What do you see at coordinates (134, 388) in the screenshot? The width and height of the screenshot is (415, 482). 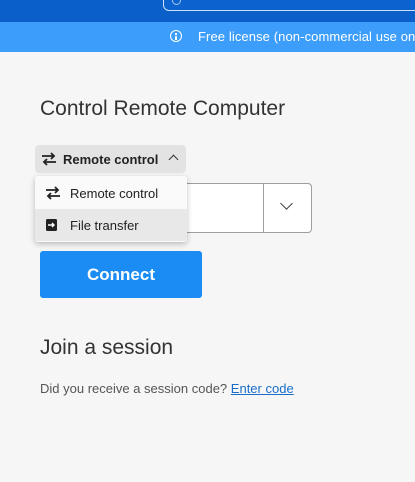 I see `session-code-question: Did you receive a session code?` at bounding box center [134, 388].